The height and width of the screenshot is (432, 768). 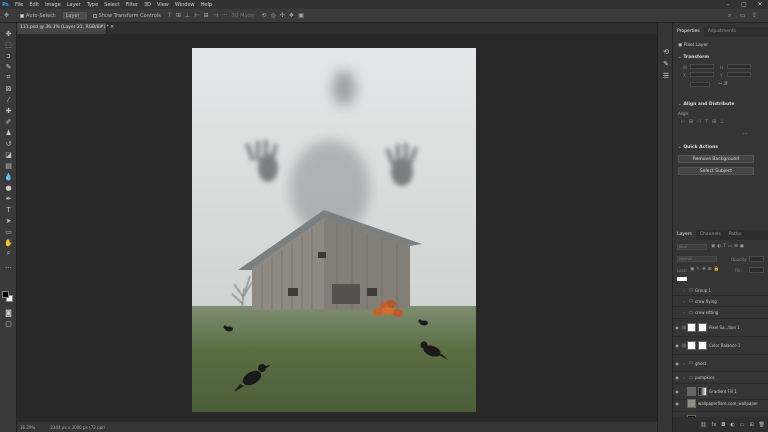 I want to click on more-options-icon: ···, so click(x=225, y=15).